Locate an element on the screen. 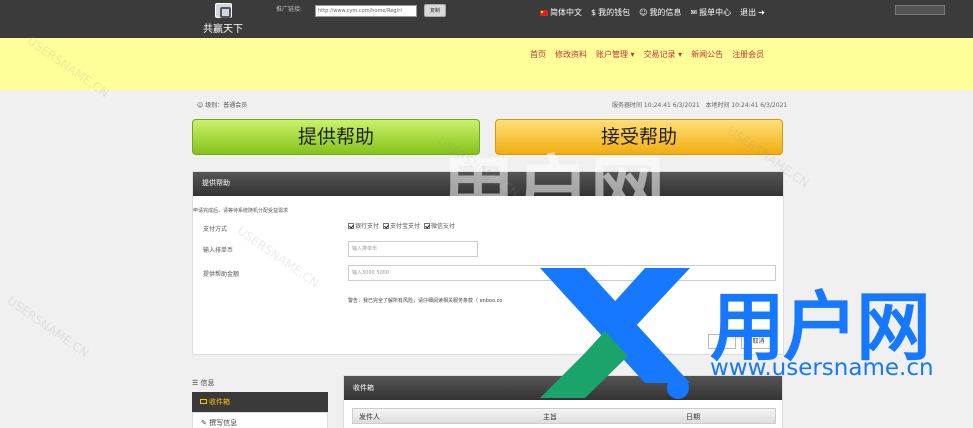 The image size is (973, 428). logout-menu: 退出 ➜ is located at coordinates (752, 12).